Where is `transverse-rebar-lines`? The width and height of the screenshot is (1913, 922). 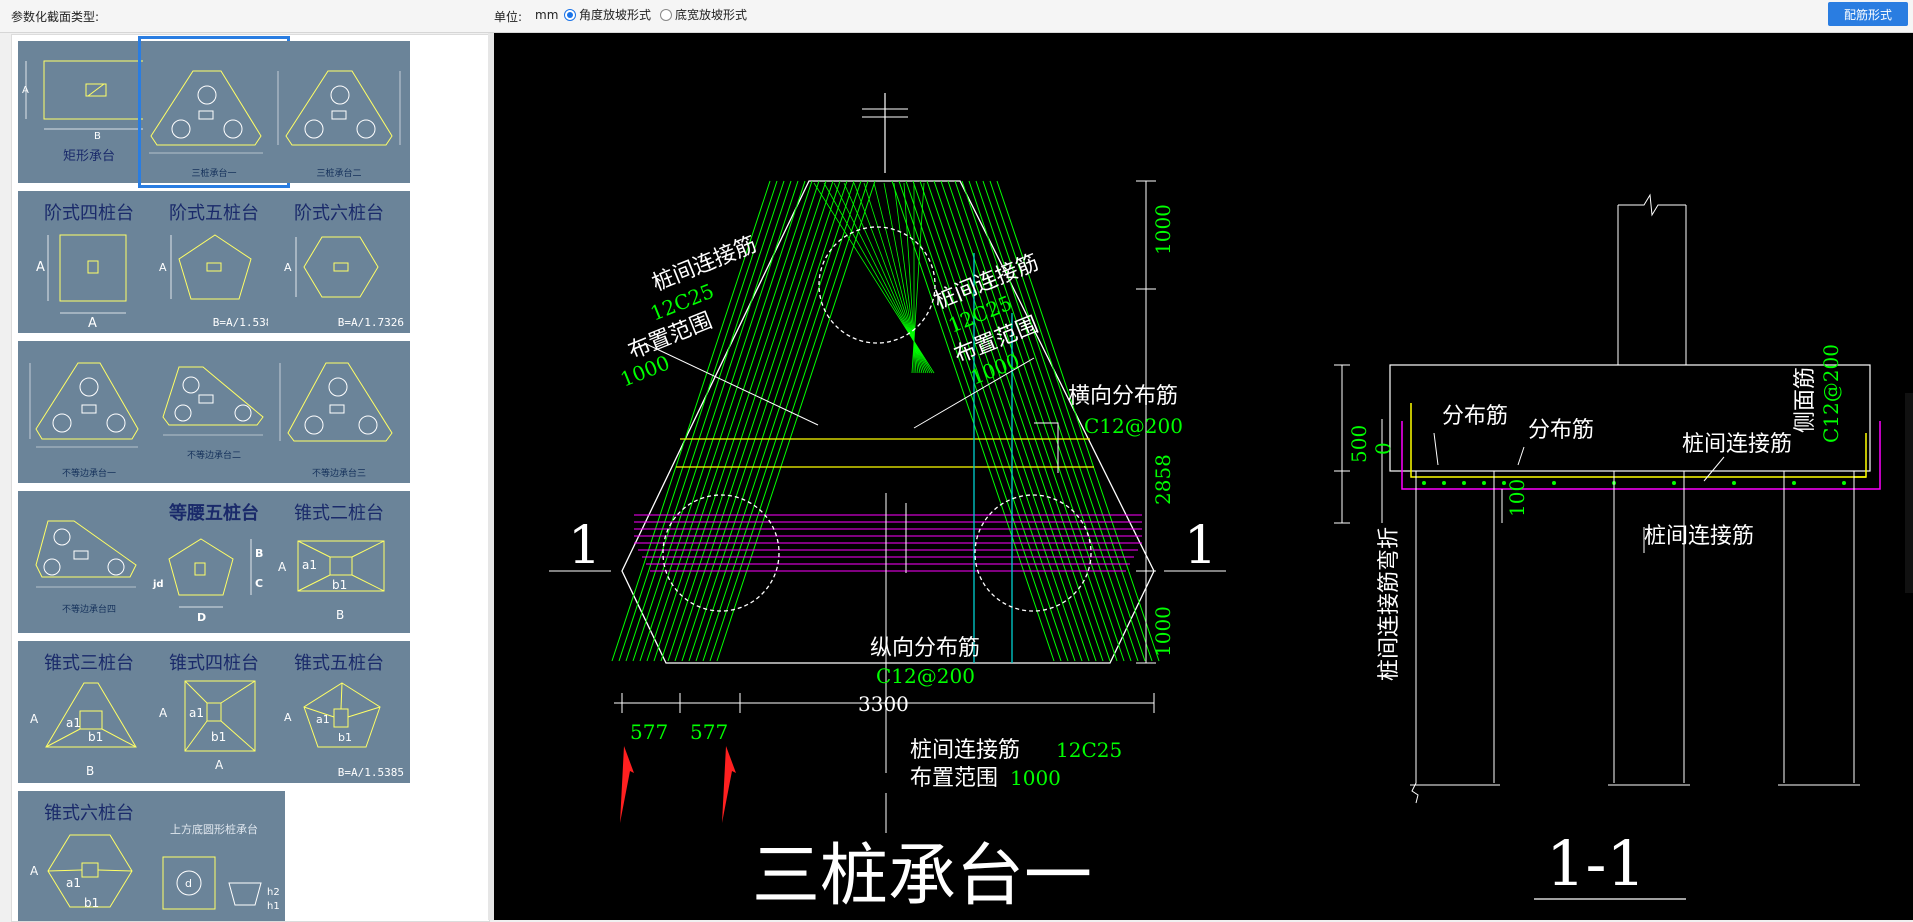 transverse-rebar-lines is located at coordinates (888, 543).